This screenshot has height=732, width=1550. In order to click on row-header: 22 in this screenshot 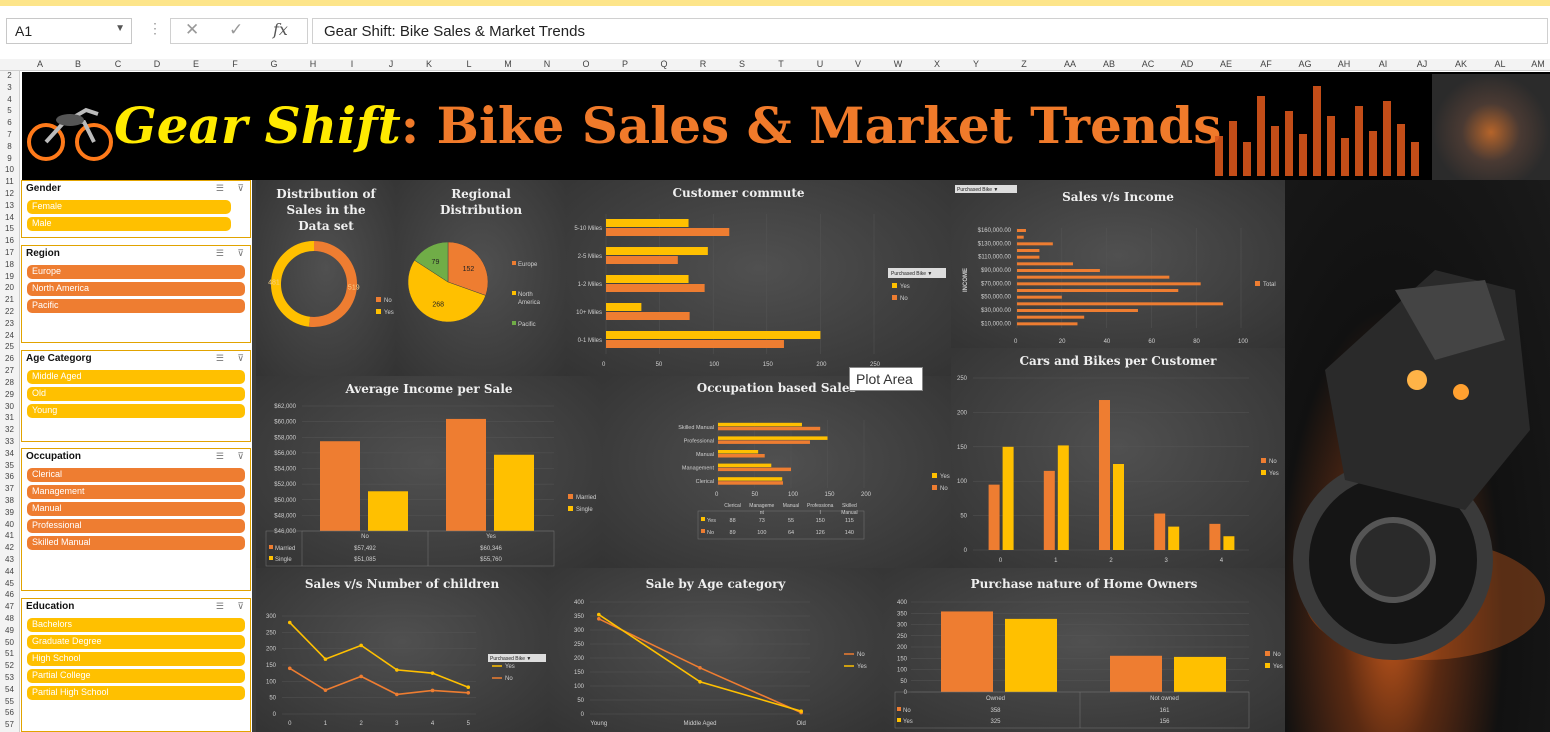, I will do `click(9, 311)`.